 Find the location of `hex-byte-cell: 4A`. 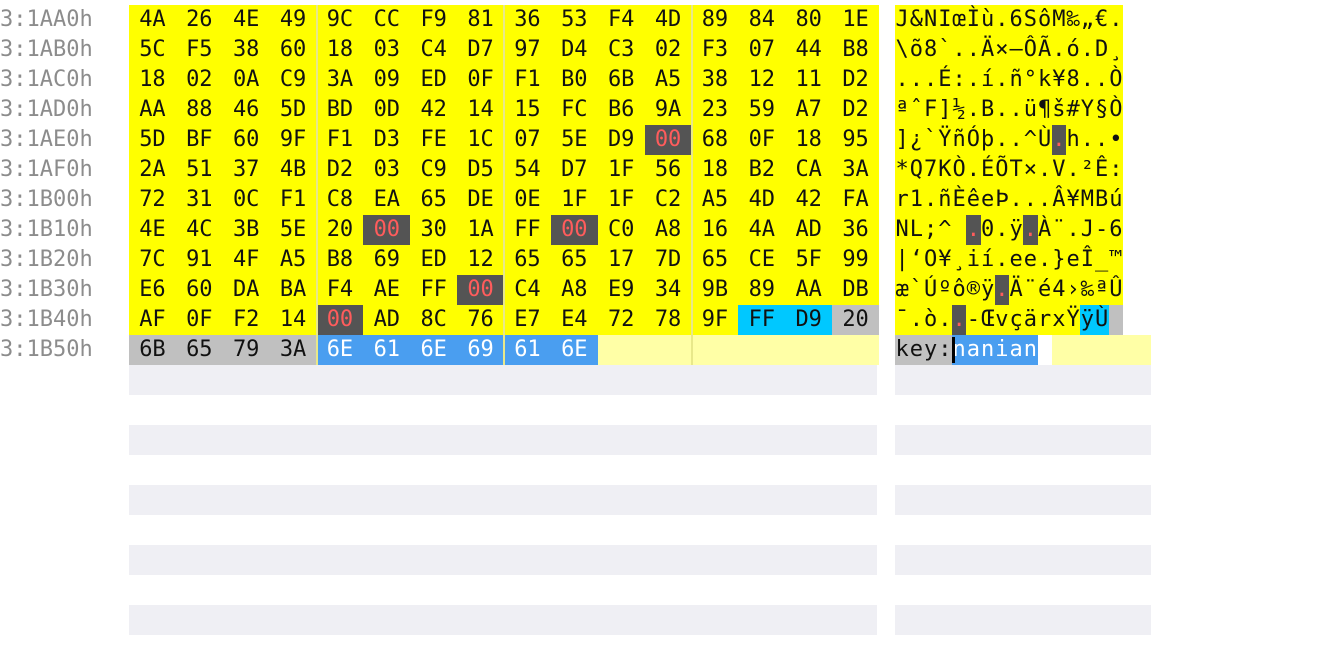

hex-byte-cell: 4A is located at coordinates (152, 20).